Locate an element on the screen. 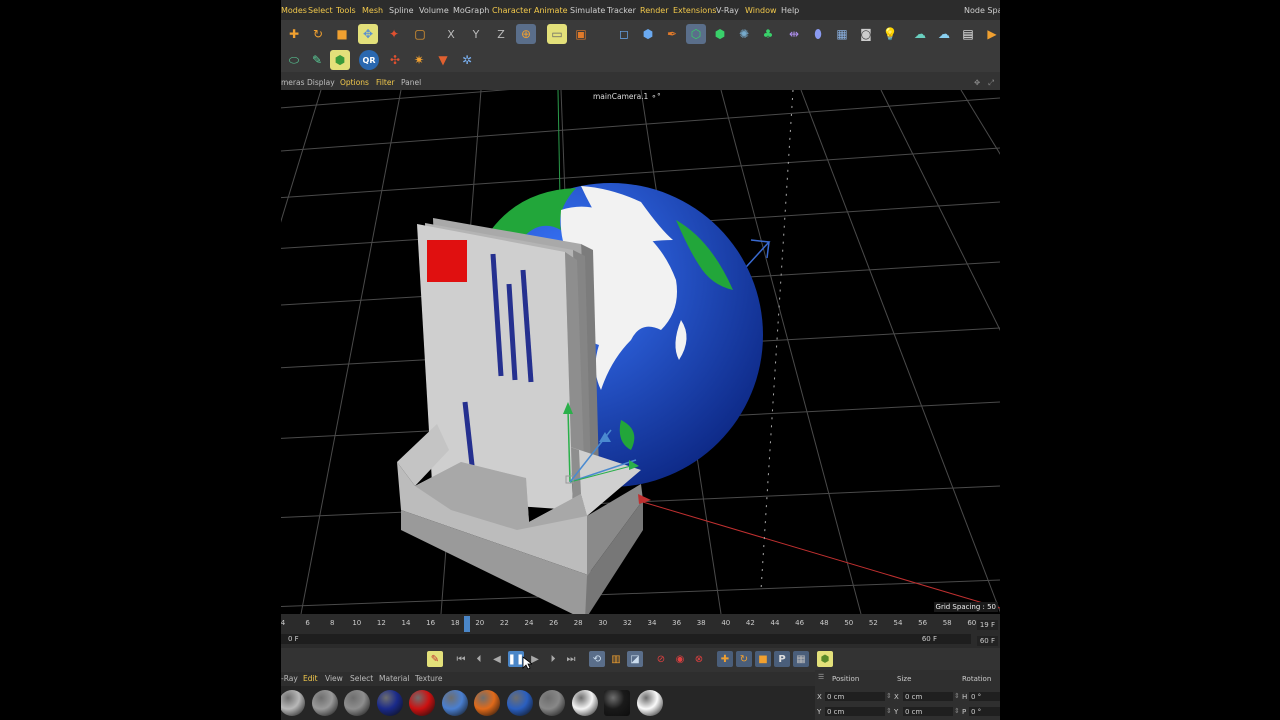 This screenshot has width=1280, height=720. rectangle-select-icon: ▢ is located at coordinates (420, 34).